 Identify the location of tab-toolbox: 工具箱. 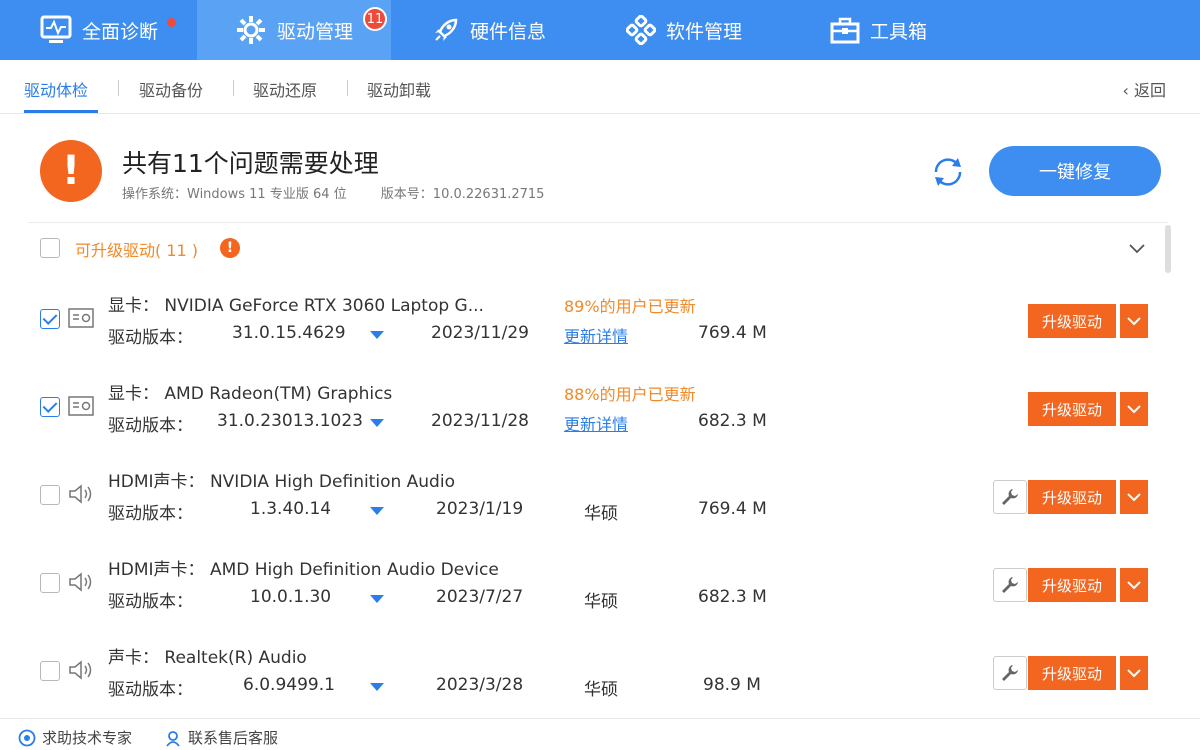
(878, 30).